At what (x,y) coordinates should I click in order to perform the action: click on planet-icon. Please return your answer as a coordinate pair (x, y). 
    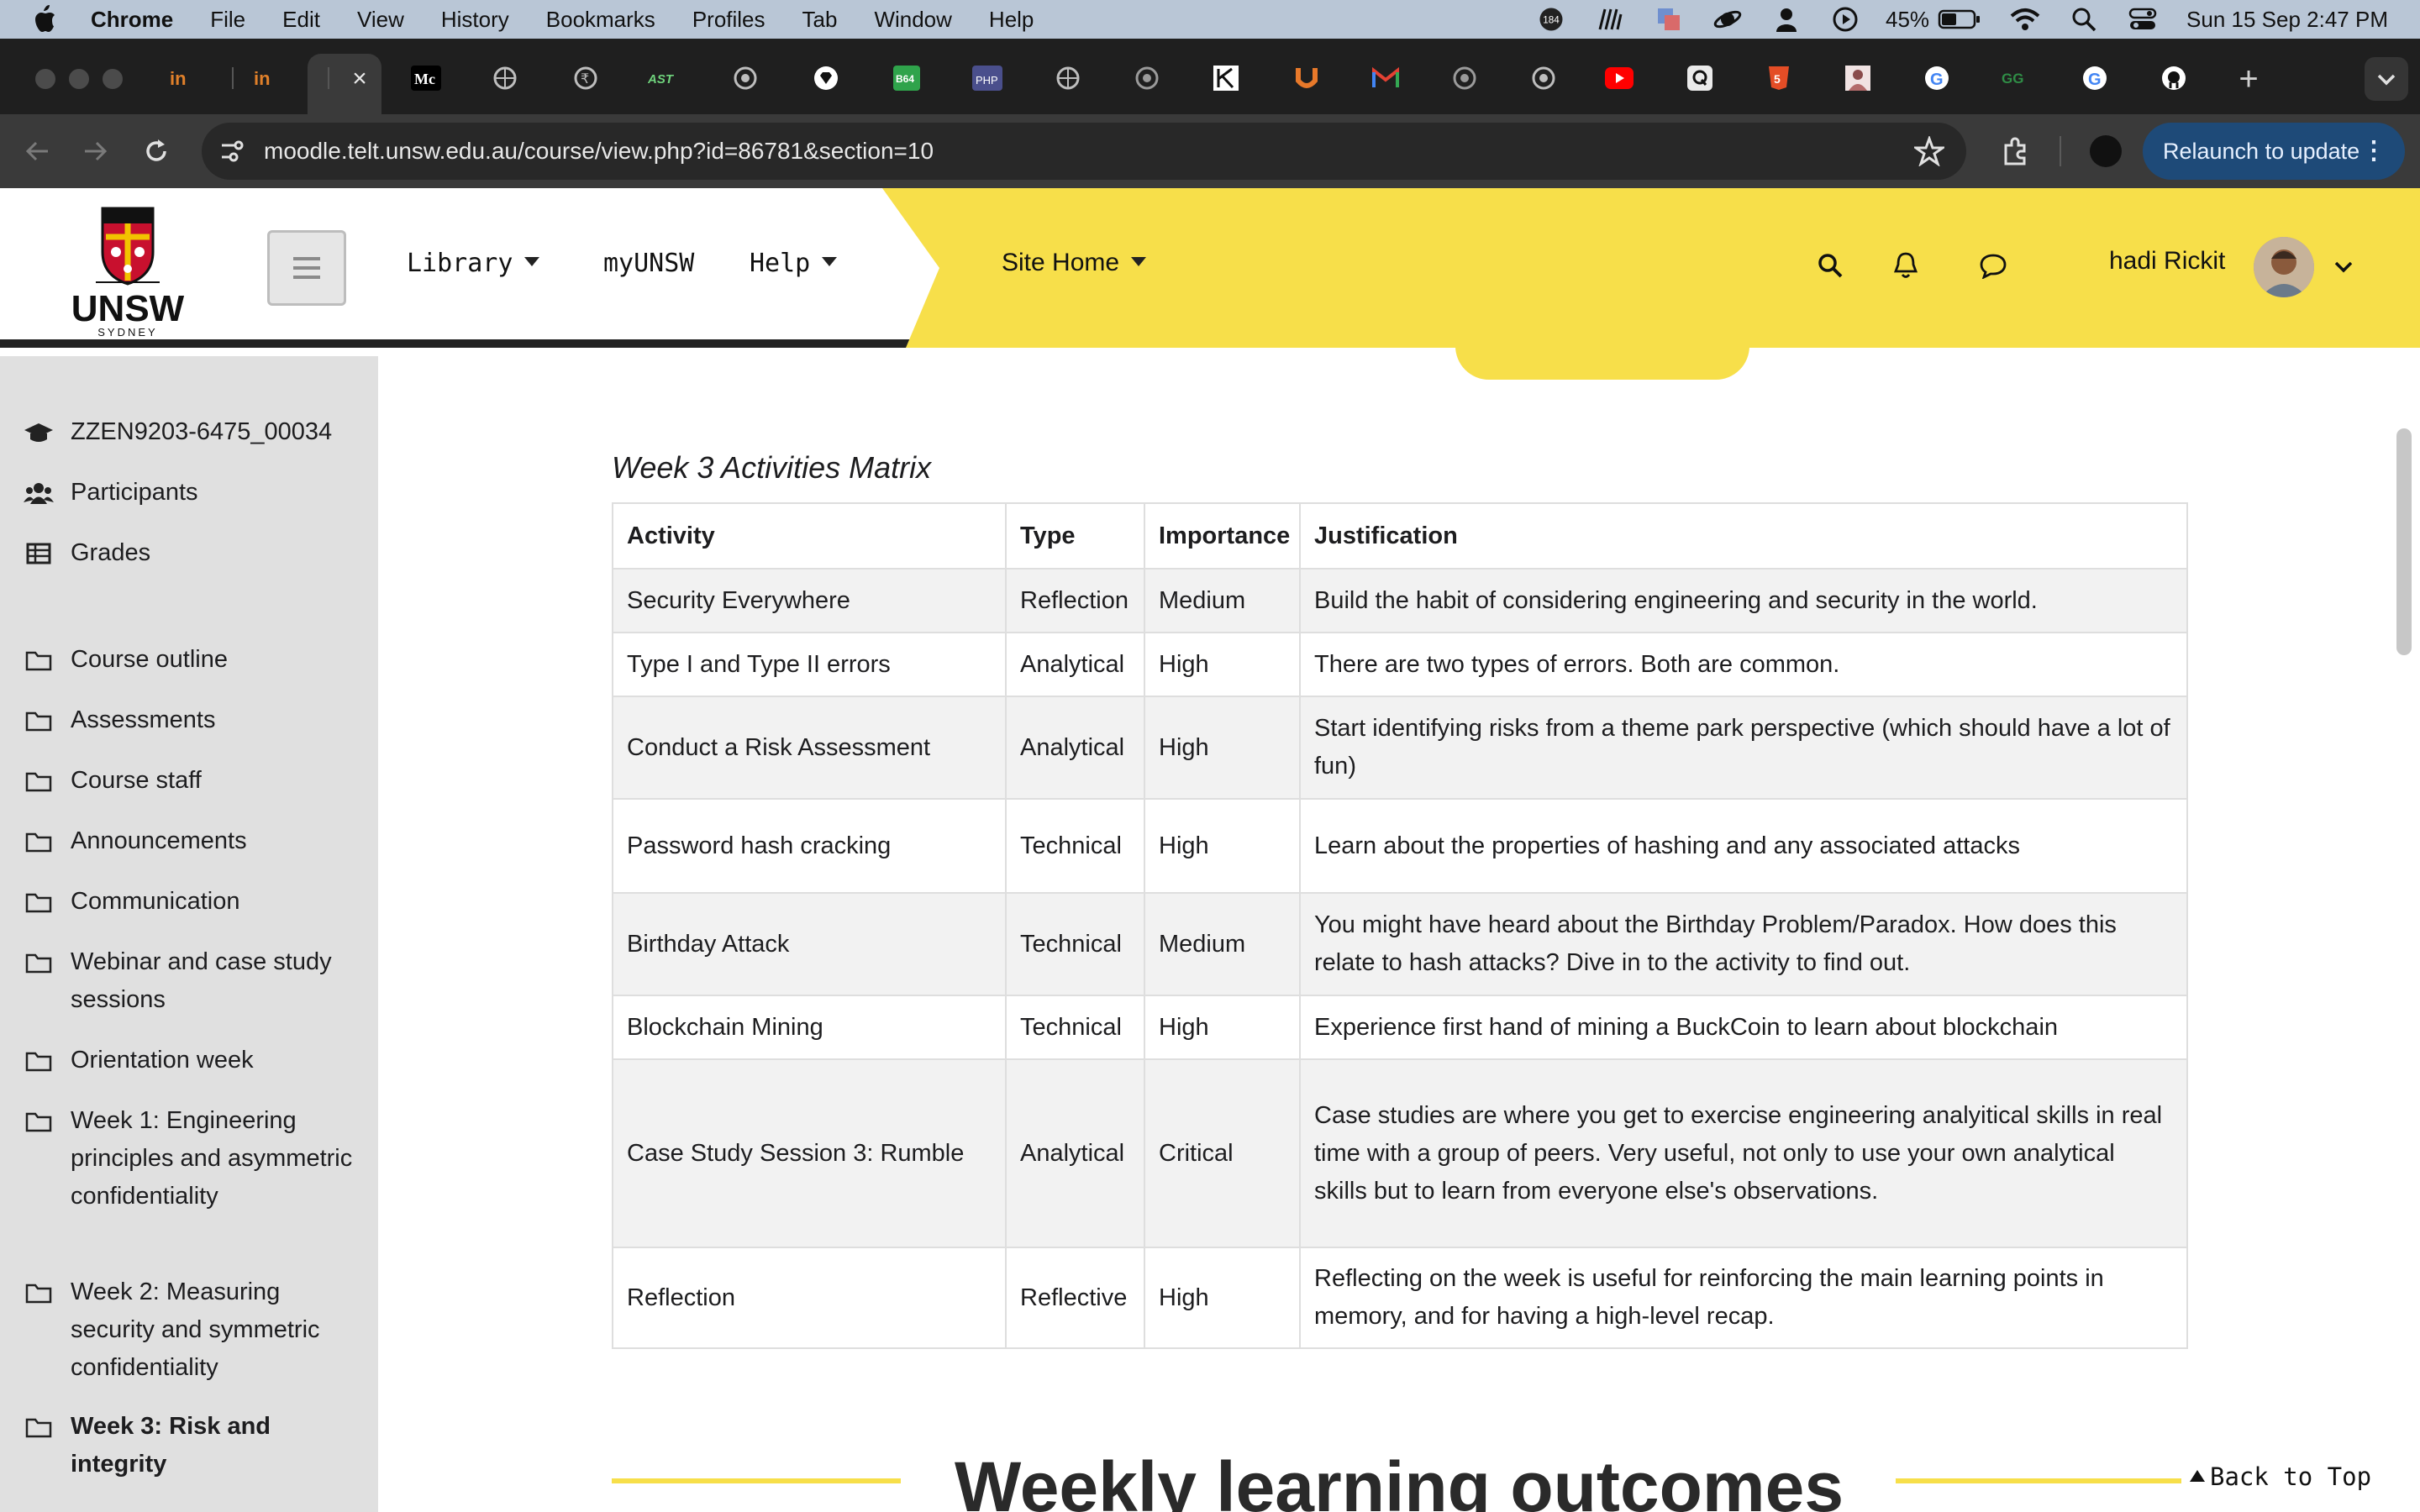
    Looking at the image, I should click on (1728, 19).